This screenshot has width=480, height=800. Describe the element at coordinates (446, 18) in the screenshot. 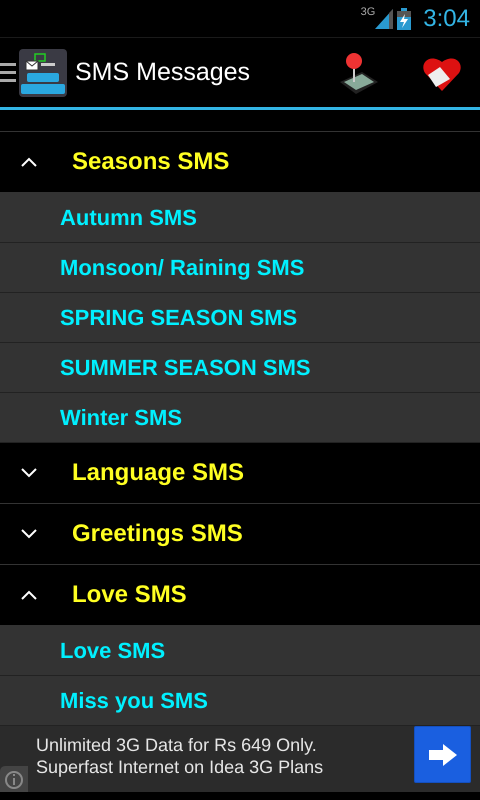

I see `clock: 3:04` at that location.